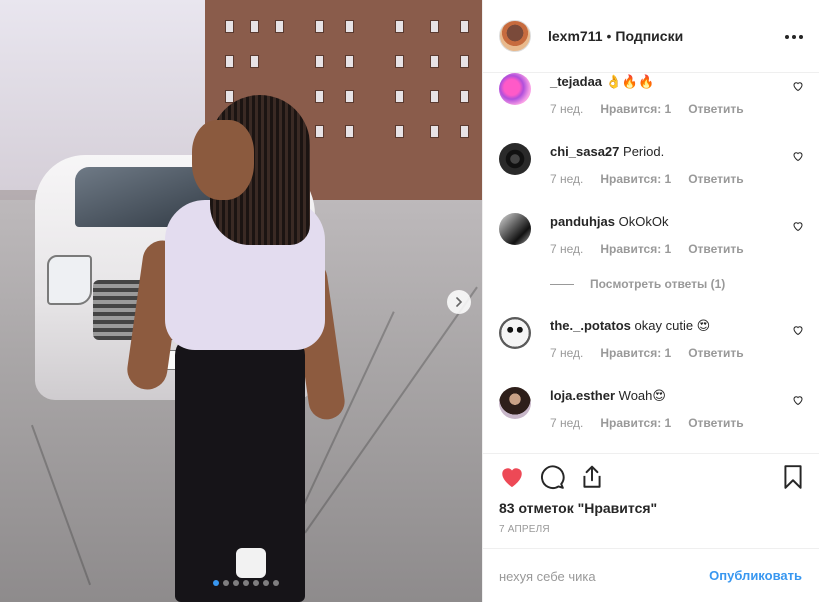 Image resolution: width=819 pixels, height=602 pixels. Describe the element at coordinates (582, 221) in the screenshot. I see `comment-username: panduhjas` at that location.